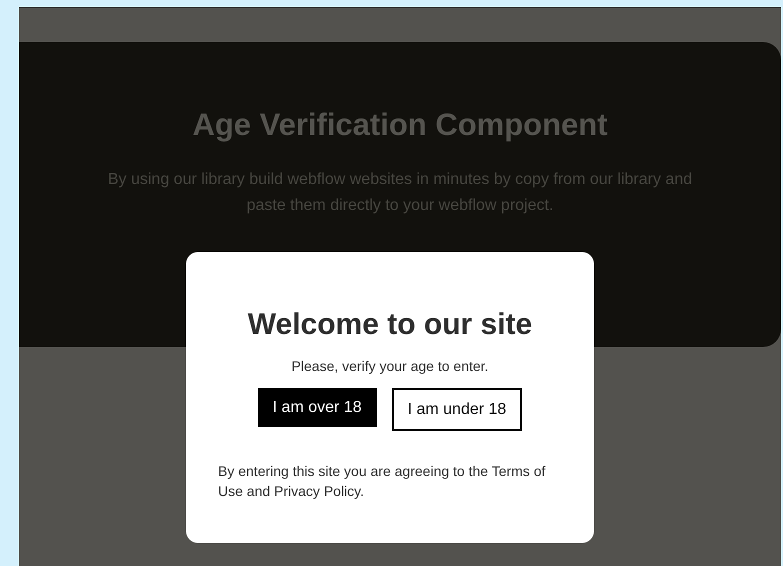 The image size is (783, 566). I want to click on hero-title: Age Verification Component, so click(400, 125).